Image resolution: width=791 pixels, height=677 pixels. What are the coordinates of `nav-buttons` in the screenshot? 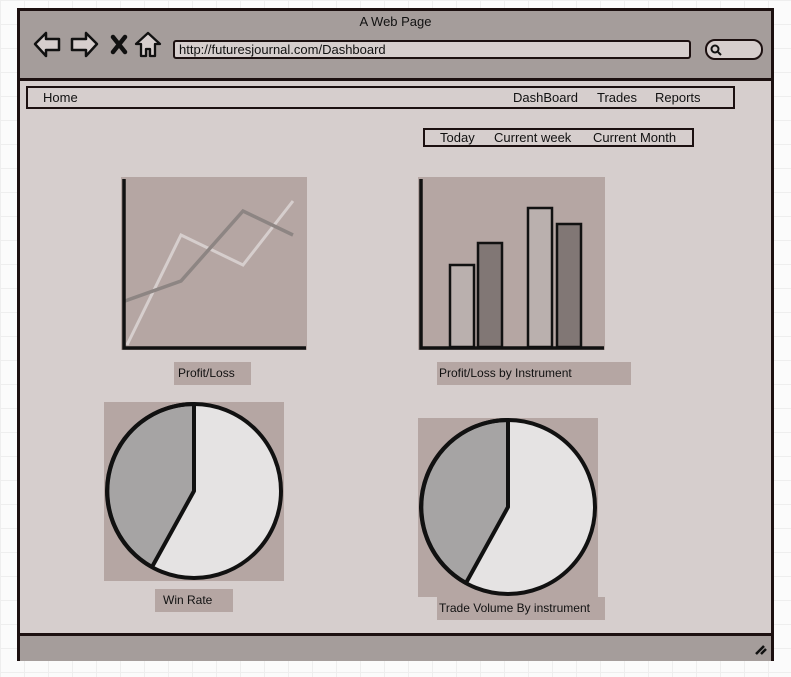 It's located at (97, 44).